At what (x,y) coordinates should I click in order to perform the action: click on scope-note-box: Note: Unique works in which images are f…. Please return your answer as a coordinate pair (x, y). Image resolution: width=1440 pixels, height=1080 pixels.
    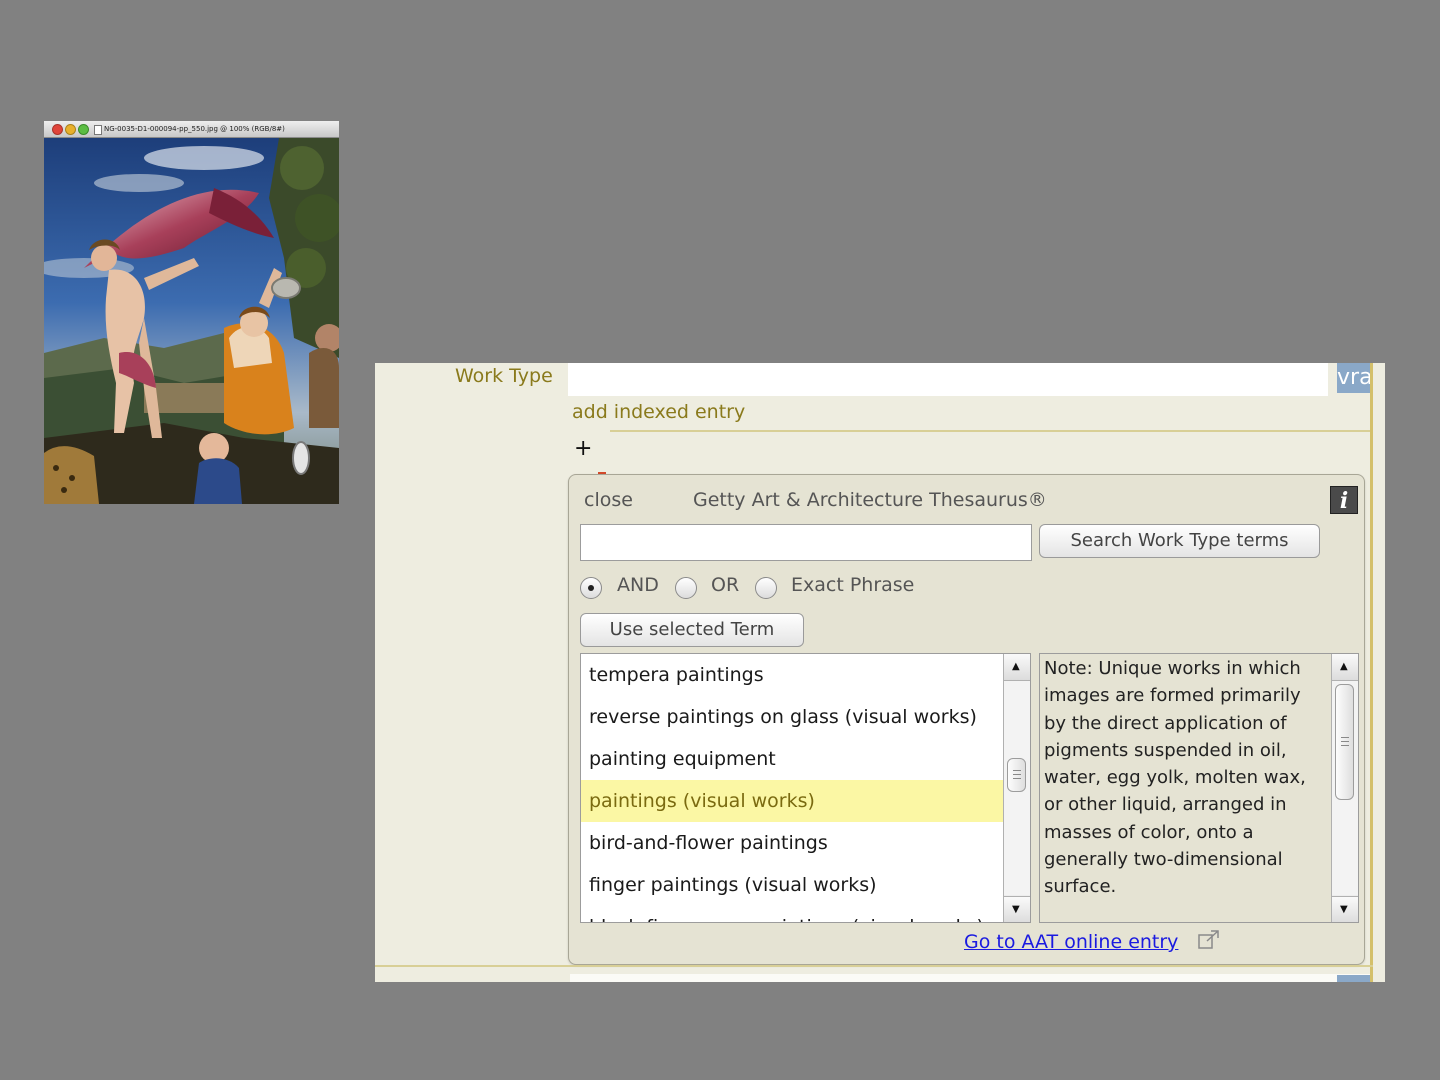
    Looking at the image, I should click on (1199, 788).